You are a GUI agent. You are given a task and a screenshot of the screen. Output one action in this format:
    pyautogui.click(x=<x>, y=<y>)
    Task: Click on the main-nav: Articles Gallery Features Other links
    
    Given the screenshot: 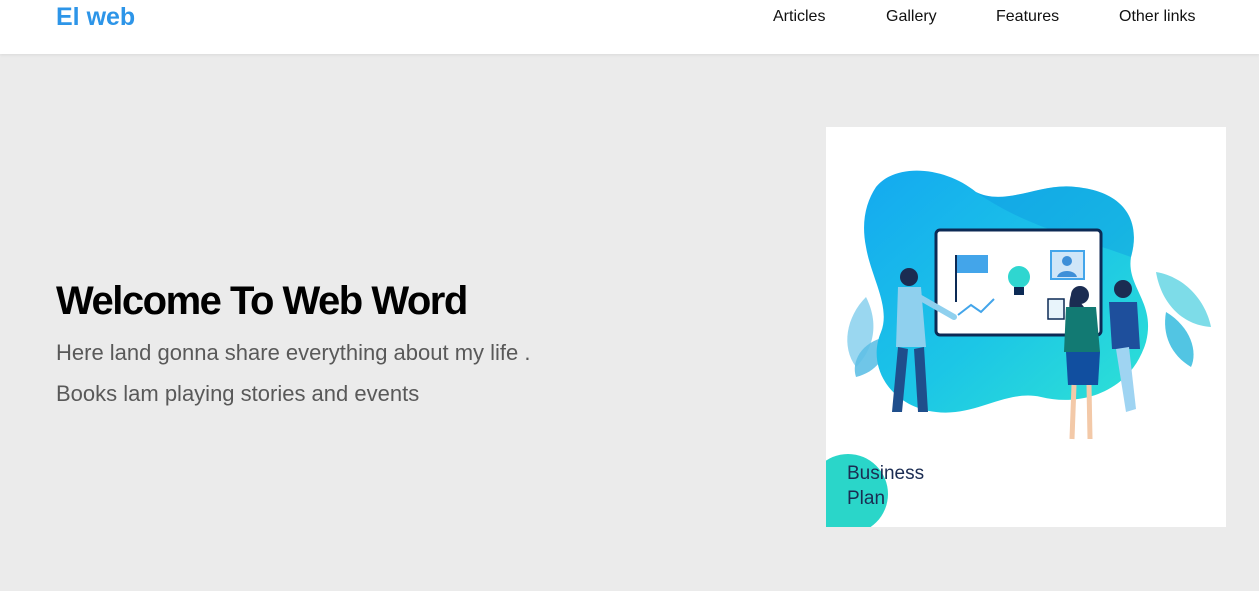 What is the action you would take?
    pyautogui.click(x=629, y=18)
    